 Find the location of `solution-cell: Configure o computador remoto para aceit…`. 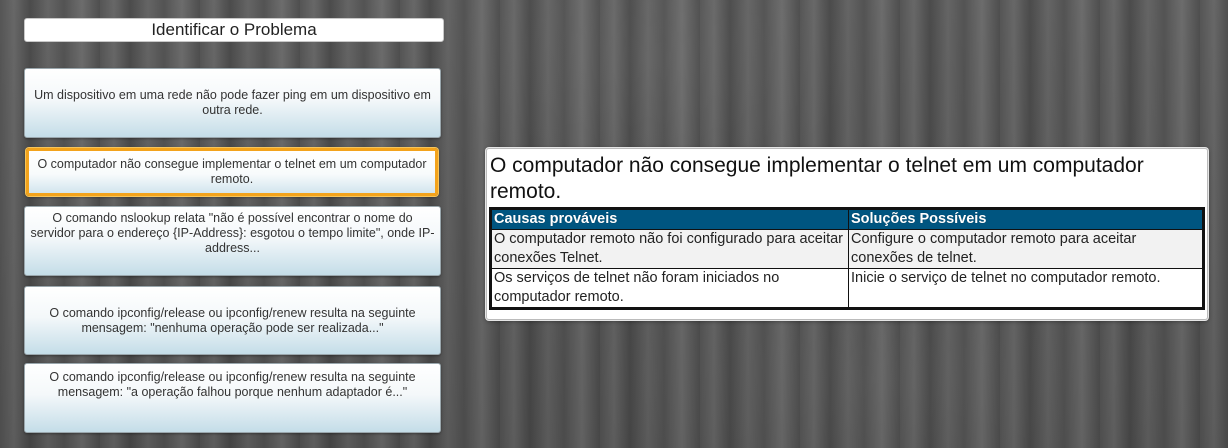

solution-cell: Configure o computador remoto para aceit… is located at coordinates (1026, 249).